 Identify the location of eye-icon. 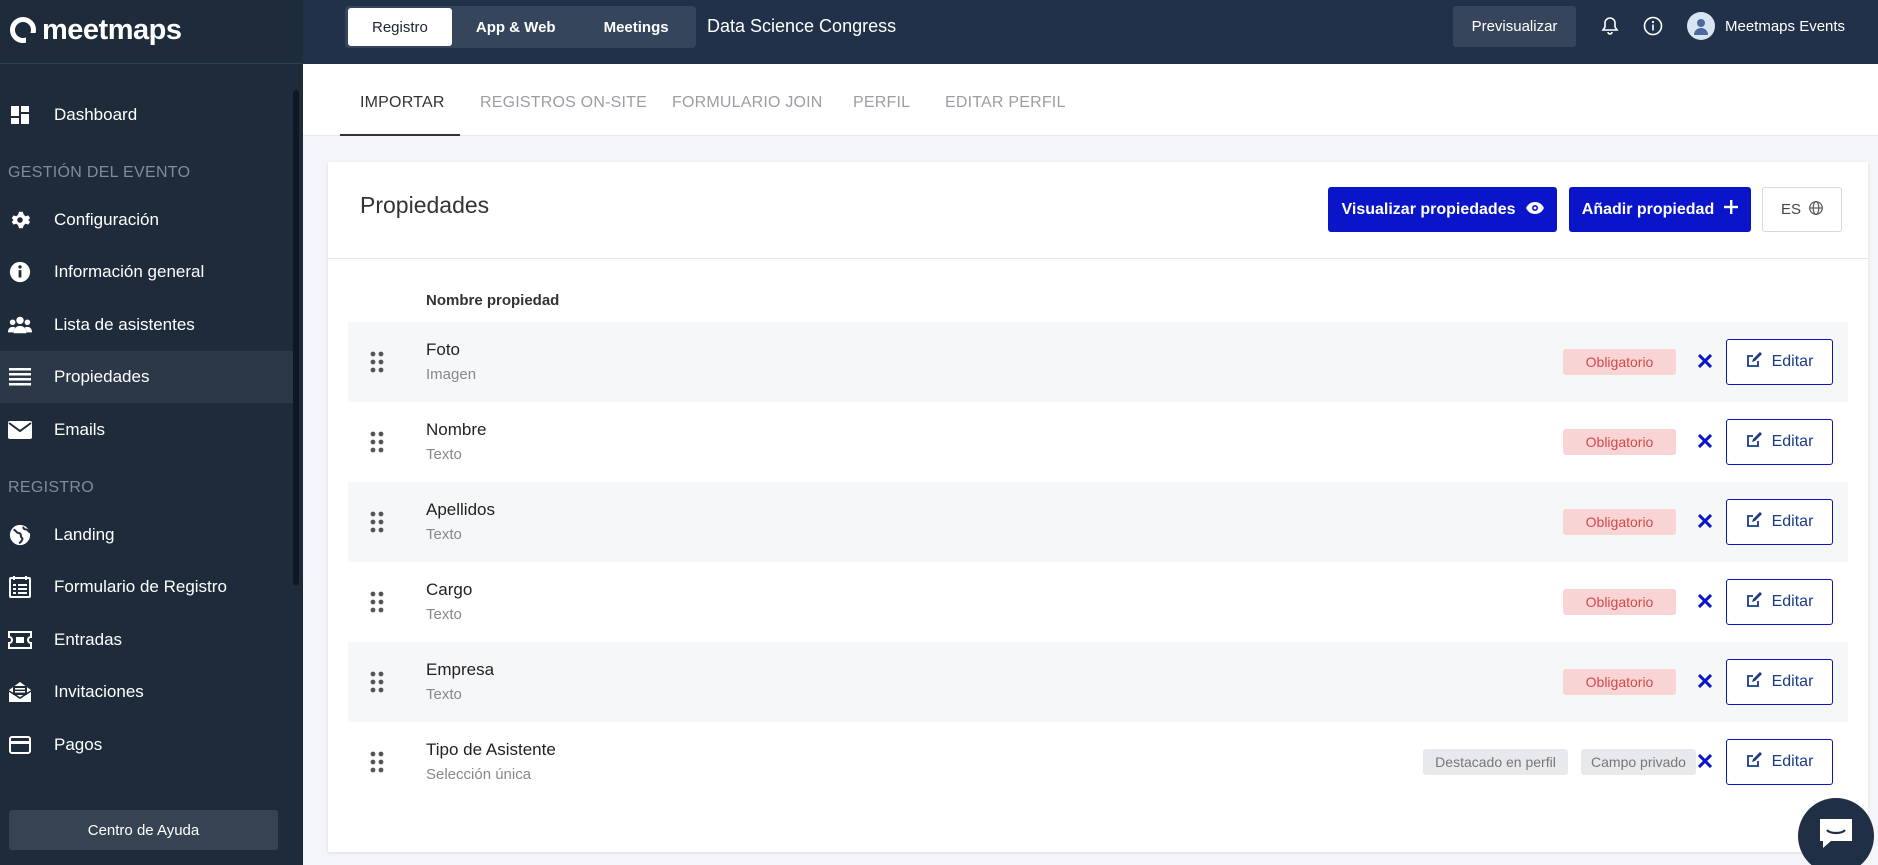
(1534, 210).